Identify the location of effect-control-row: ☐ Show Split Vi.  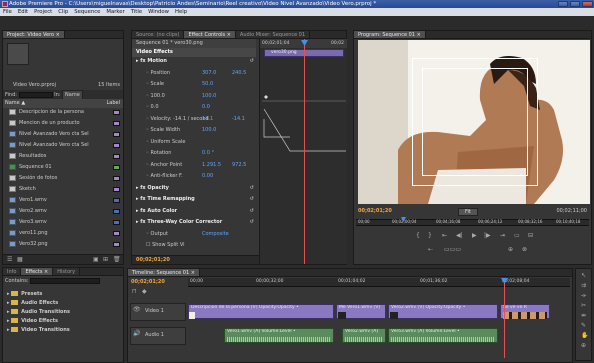
(195, 245).